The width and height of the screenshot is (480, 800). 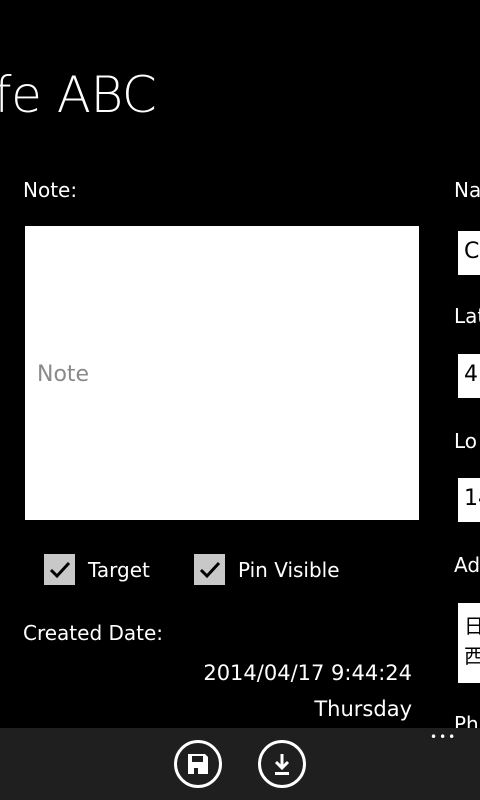 I want to click on note-placeholder: Note, so click(x=63, y=374).